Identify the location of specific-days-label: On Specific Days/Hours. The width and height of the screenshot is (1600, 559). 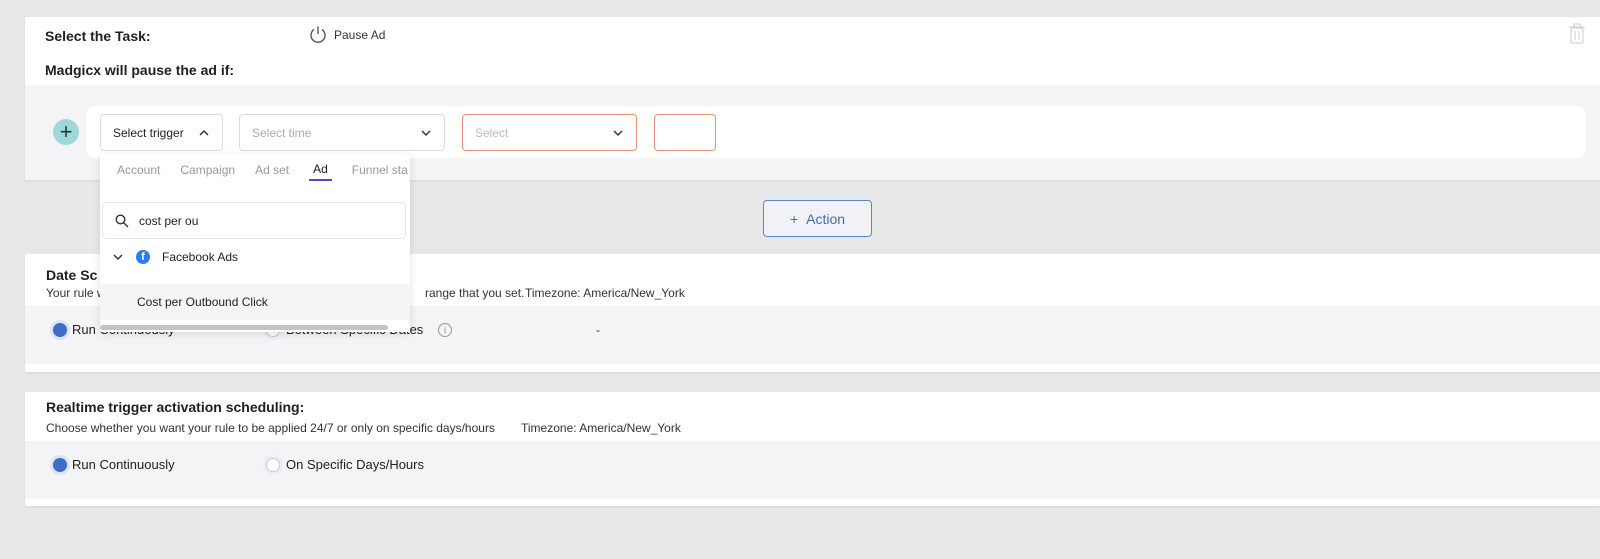
(355, 464).